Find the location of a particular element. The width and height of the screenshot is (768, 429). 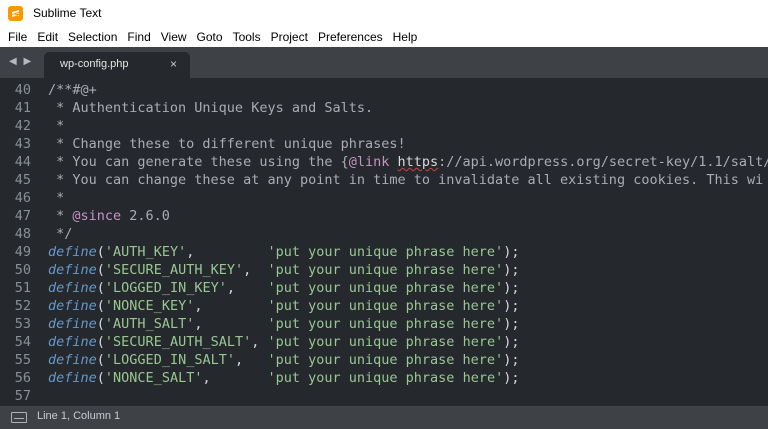

tab-bar: ◀ ▶ wp-config.php × is located at coordinates (384, 62).